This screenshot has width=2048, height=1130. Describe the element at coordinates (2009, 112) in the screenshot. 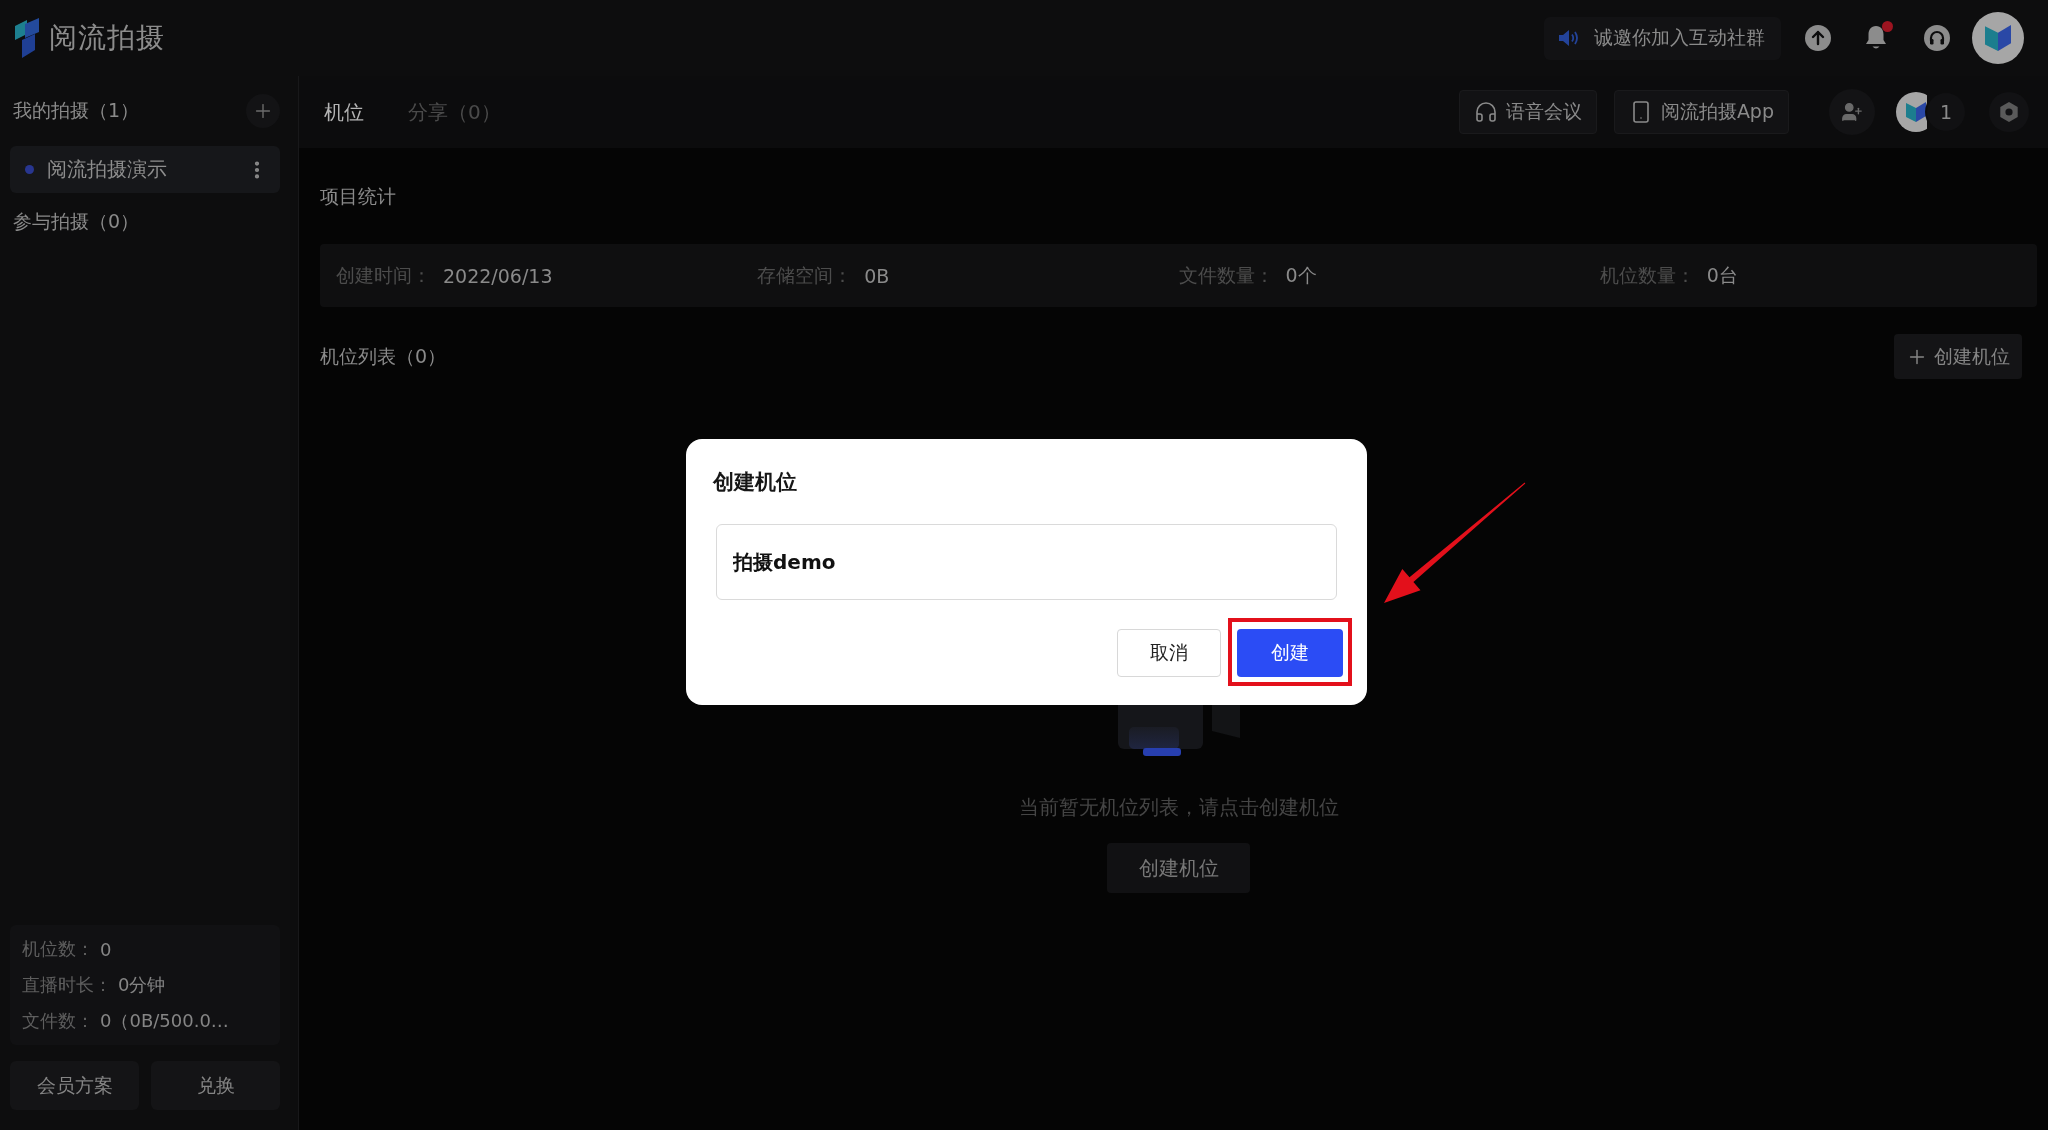

I see `settings-icon` at that location.